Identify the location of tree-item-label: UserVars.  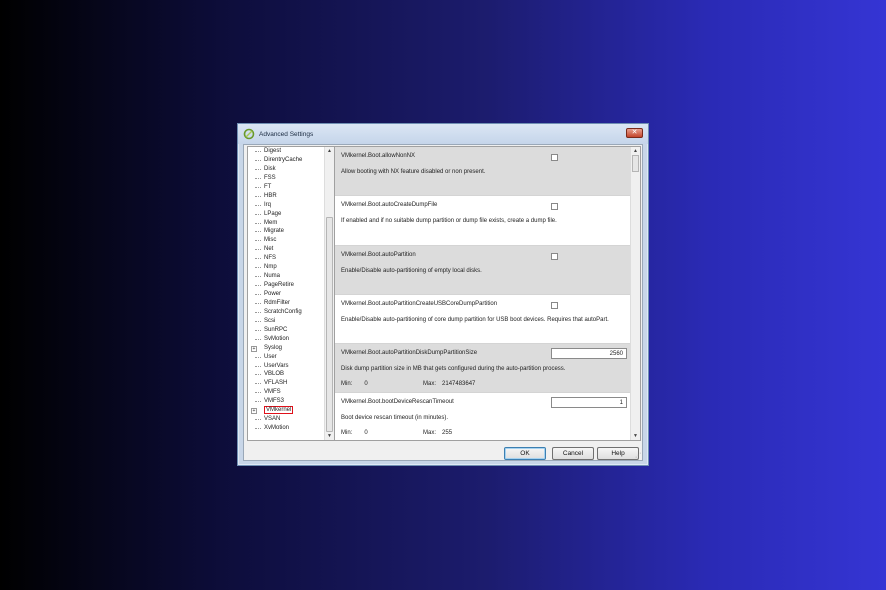
(276, 365).